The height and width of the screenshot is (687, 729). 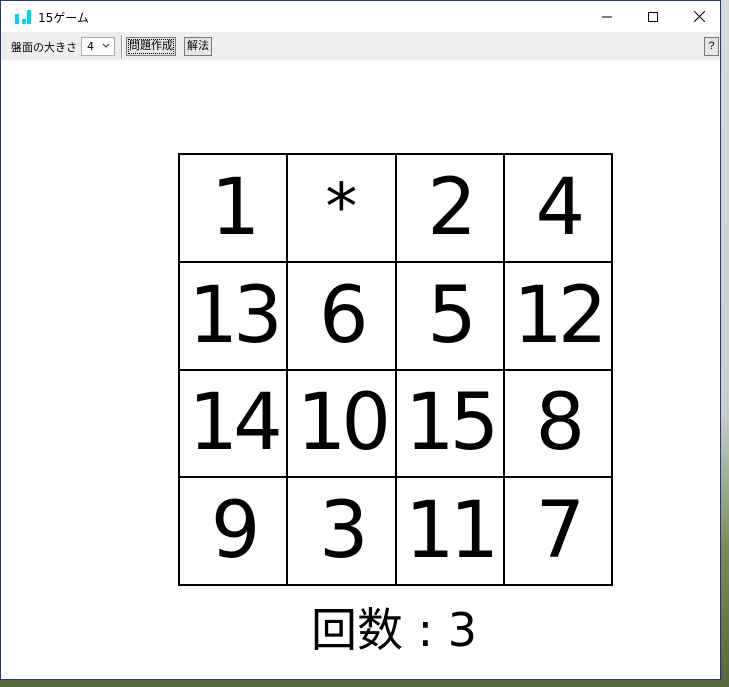 What do you see at coordinates (63, 18) in the screenshot?
I see `window-title: 15ゲーム` at bounding box center [63, 18].